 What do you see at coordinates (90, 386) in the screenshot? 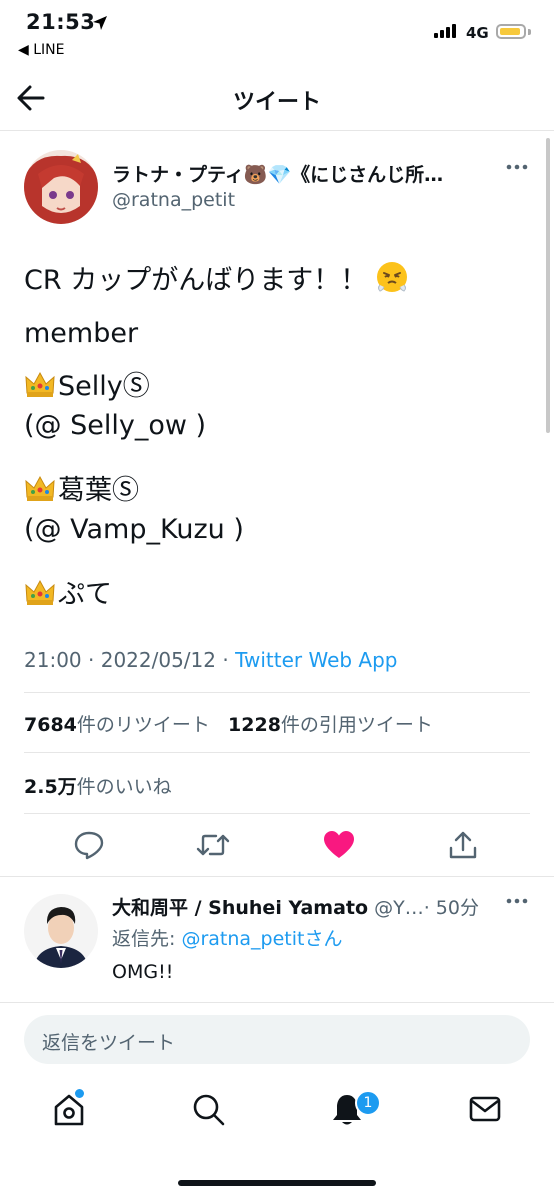
I see `tweet-line-2: Selly` at bounding box center [90, 386].